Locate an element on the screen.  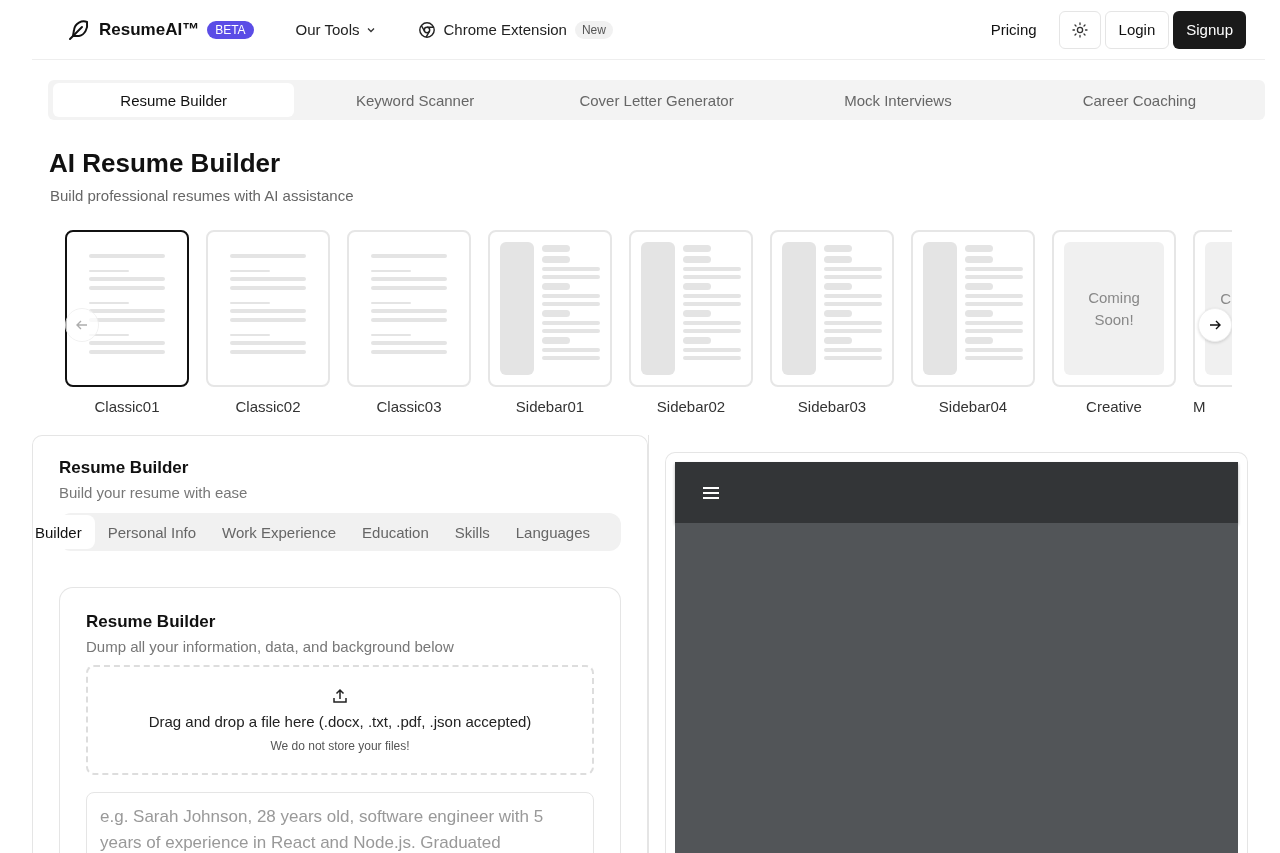
section-tab: Education is located at coordinates (395, 532).